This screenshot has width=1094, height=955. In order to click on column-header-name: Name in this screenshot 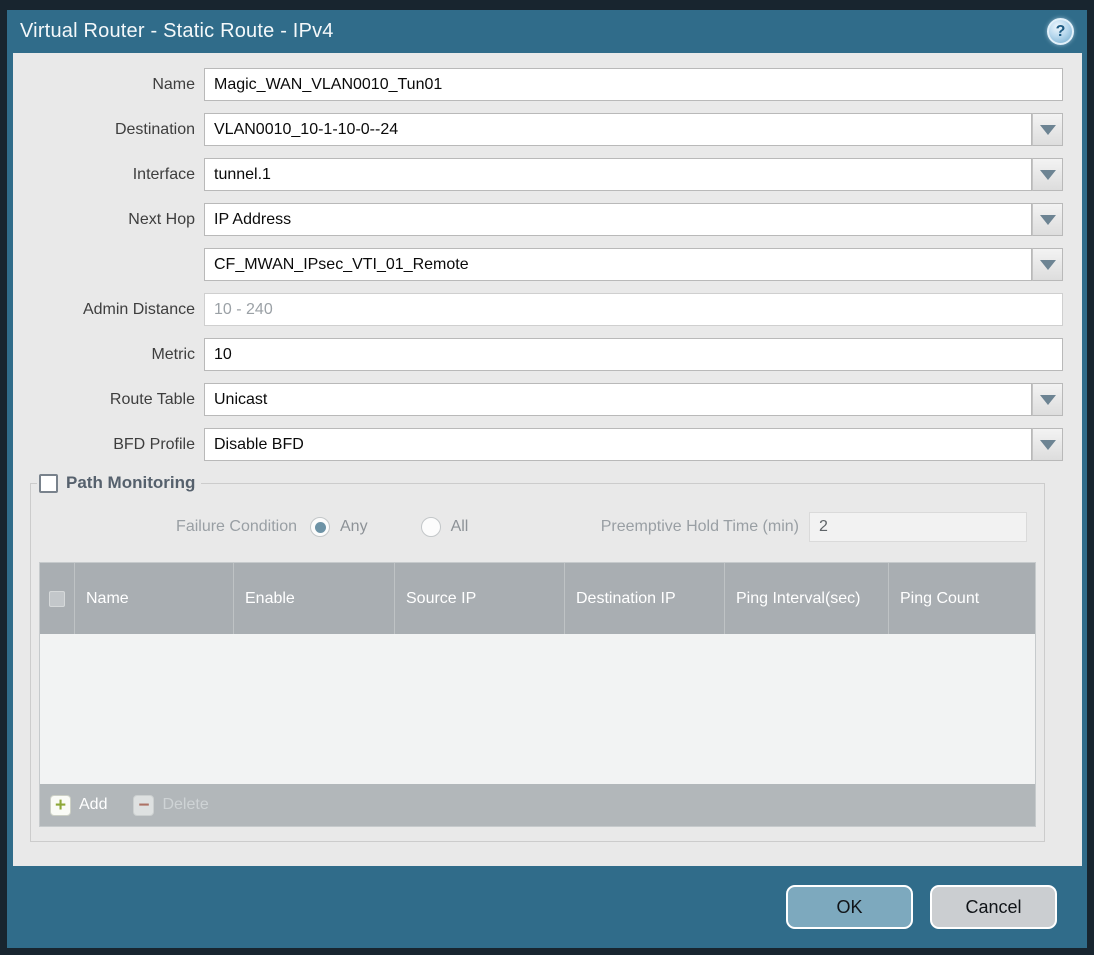, I will do `click(153, 598)`.